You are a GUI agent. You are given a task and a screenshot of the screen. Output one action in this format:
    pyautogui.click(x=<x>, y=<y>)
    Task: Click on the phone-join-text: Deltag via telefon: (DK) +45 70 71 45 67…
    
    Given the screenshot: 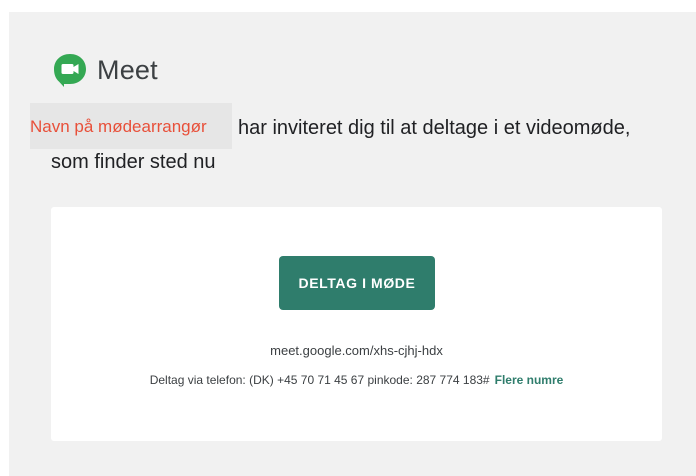 What is the action you would take?
    pyautogui.click(x=319, y=380)
    